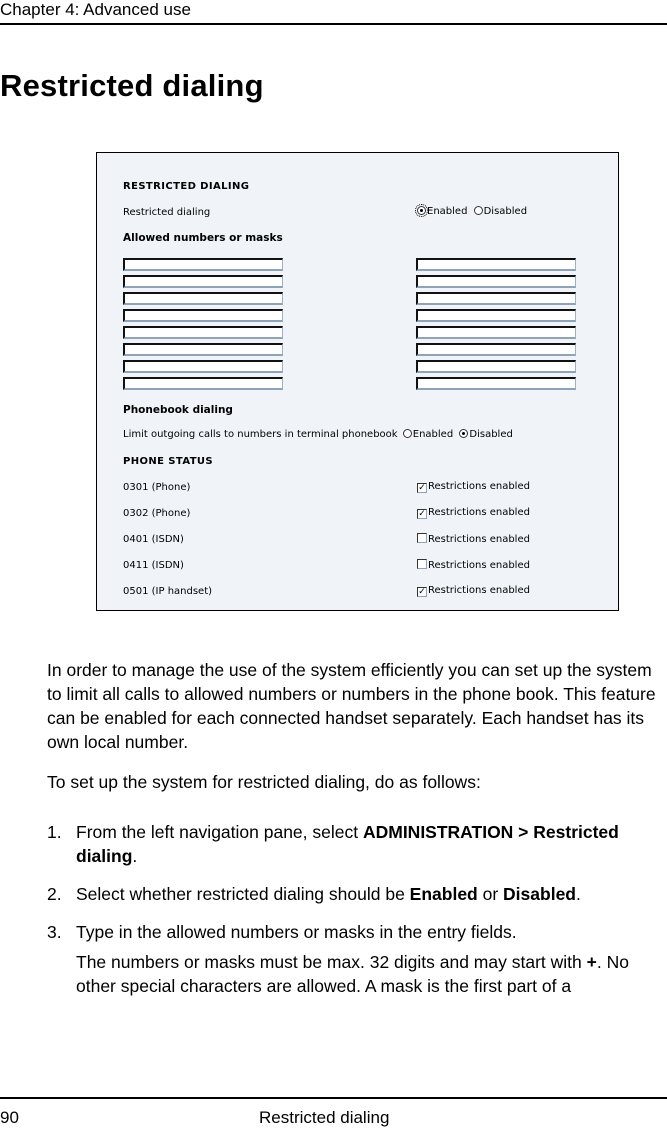 Image resolution: width=667 pixels, height=1130 pixels. I want to click on phone-name: 0501 (IP handset), so click(168, 591).